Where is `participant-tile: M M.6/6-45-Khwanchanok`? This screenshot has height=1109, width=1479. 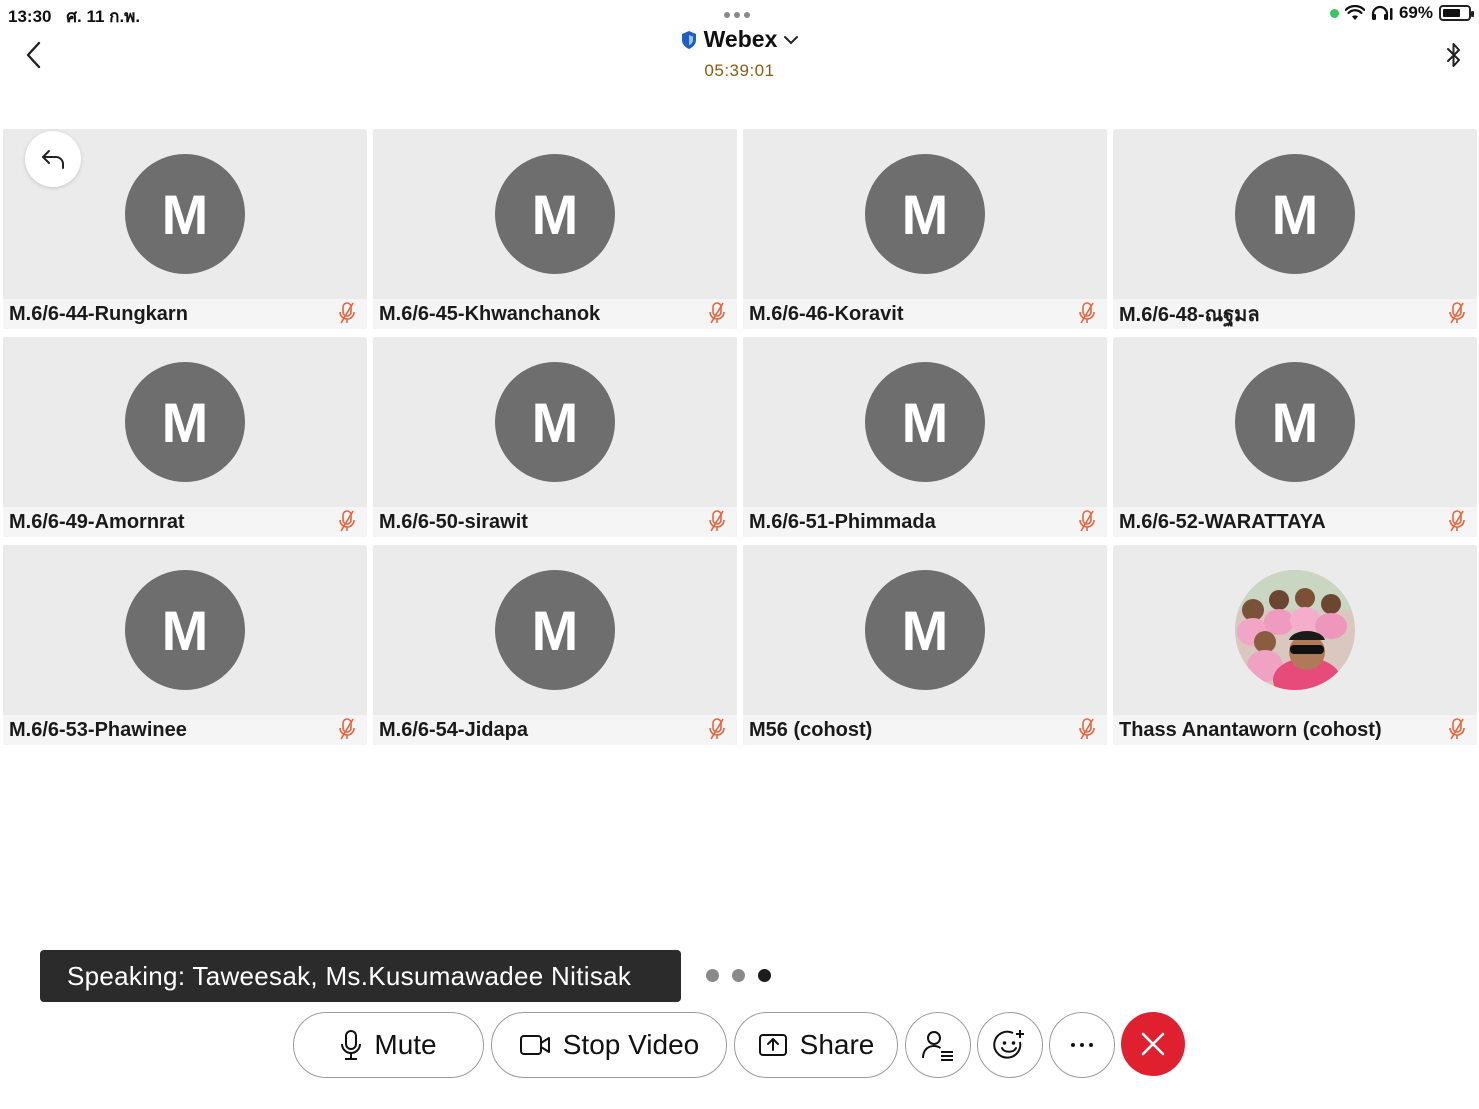
participant-tile: M M.6/6-45-Khwanchanok is located at coordinates (555, 229).